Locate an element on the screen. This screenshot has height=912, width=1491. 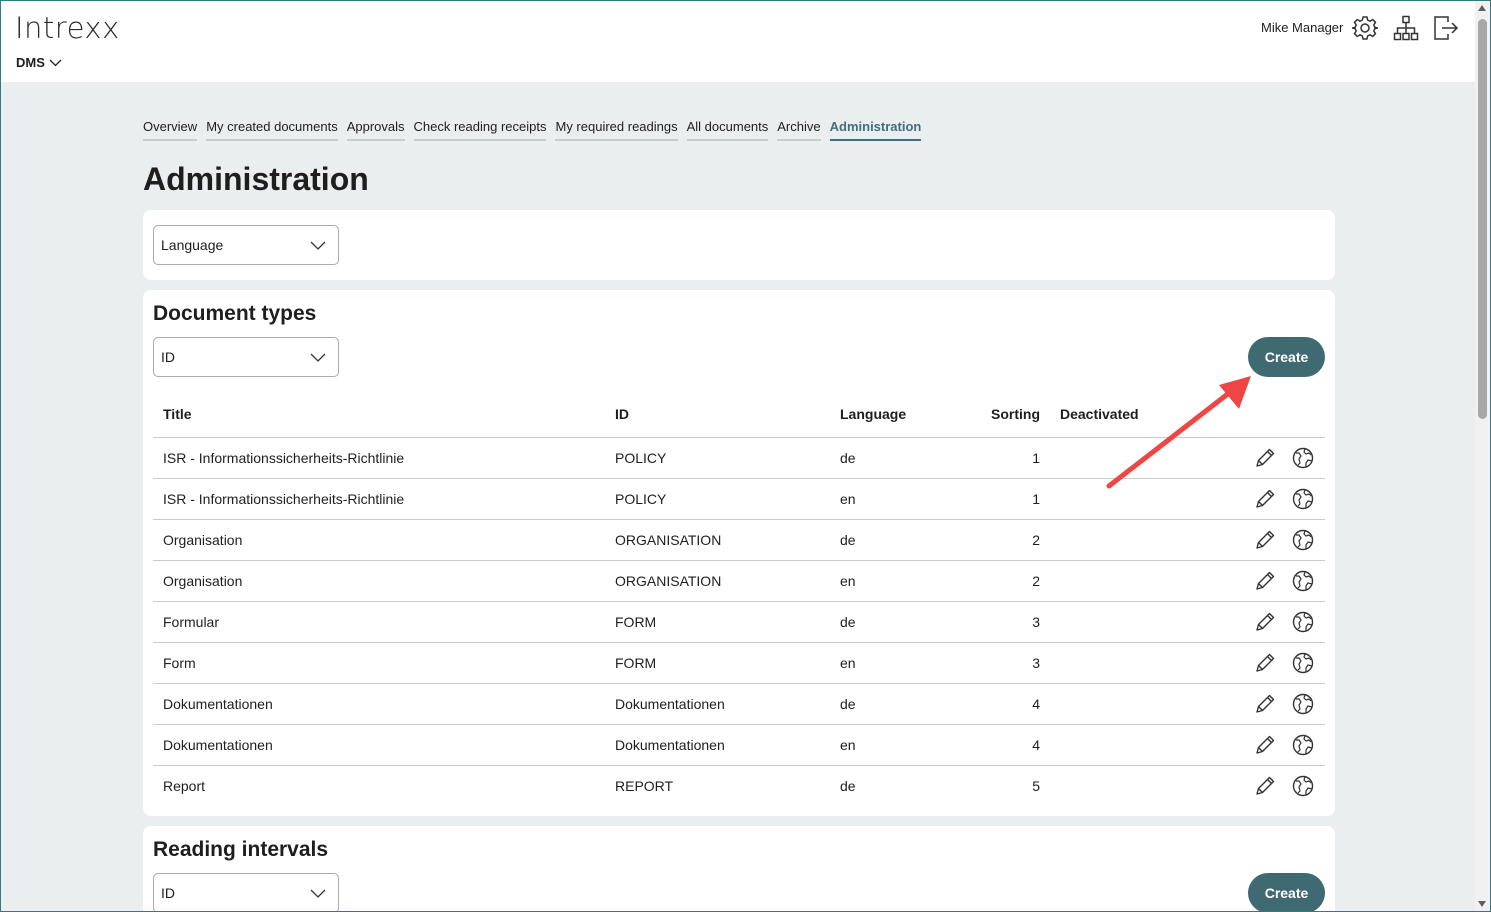
cell-sorting: 2 is located at coordinates (1010, 540).